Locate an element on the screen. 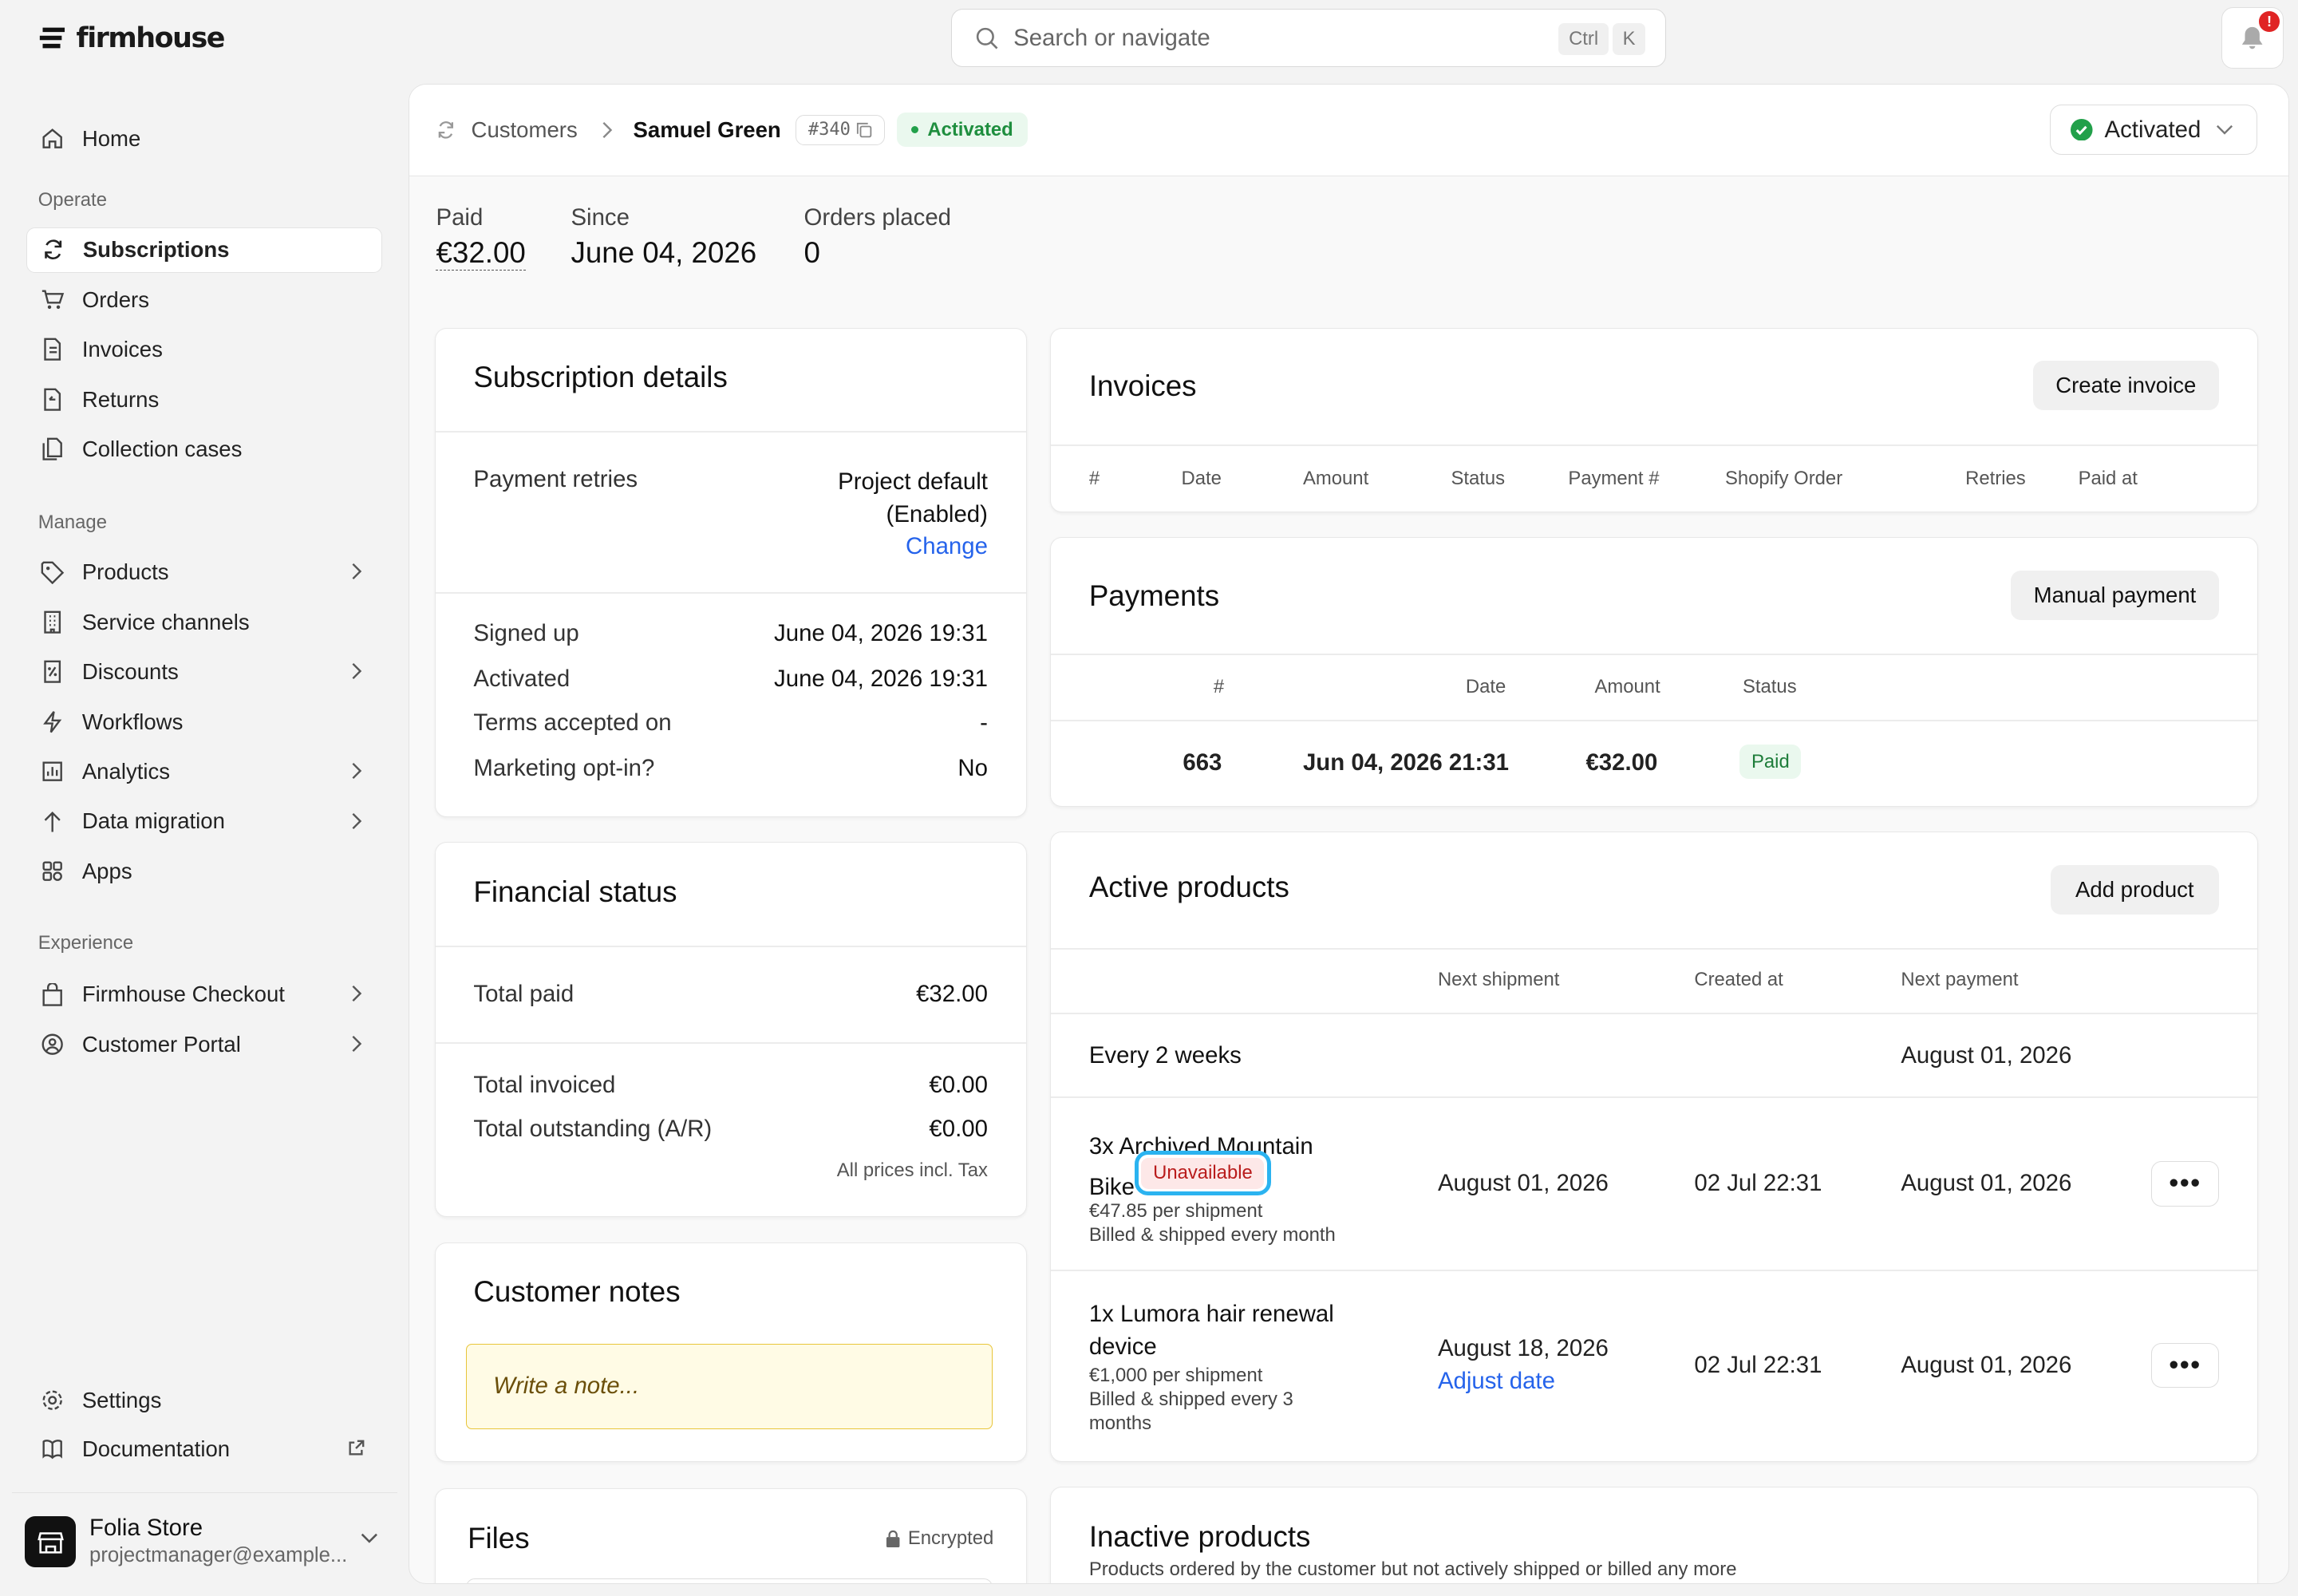  frequency-group-label: Every 2 weeks is located at coordinates (1165, 1055).